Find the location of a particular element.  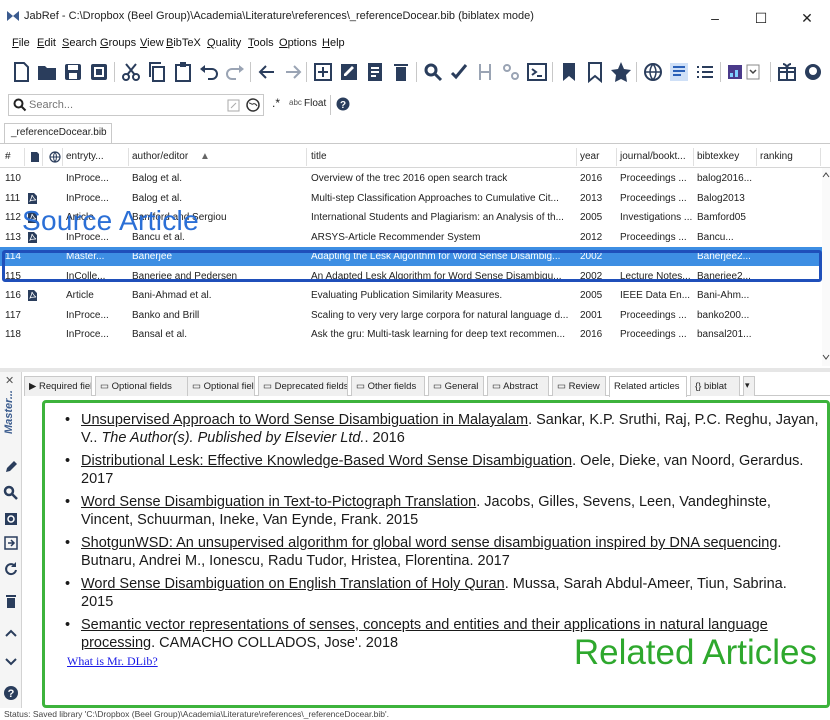

redo-icon is located at coordinates (235, 72).